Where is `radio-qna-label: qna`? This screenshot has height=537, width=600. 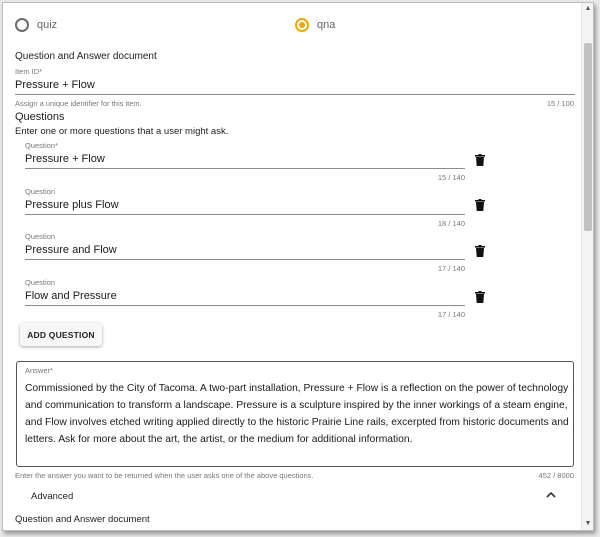 radio-qna-label: qna is located at coordinates (326, 25).